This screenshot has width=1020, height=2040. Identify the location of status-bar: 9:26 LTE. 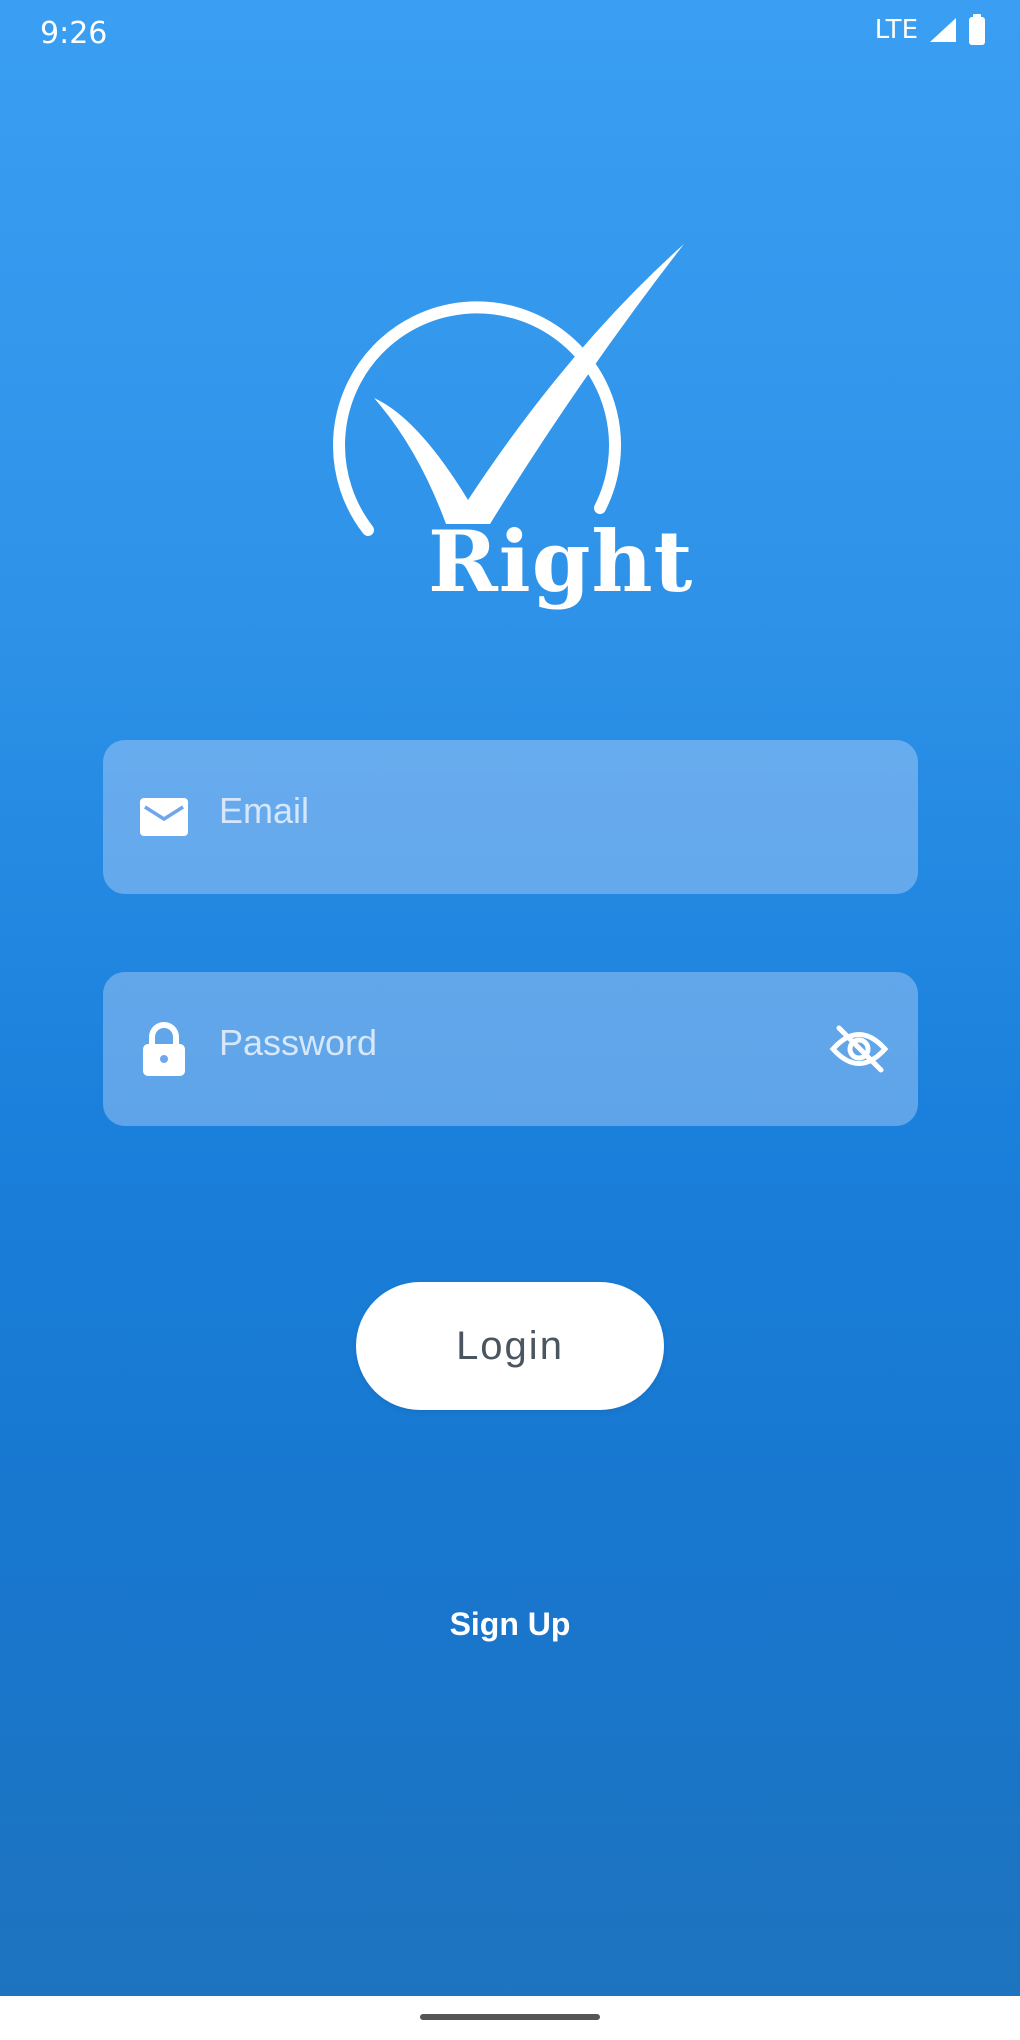
(510, 35).